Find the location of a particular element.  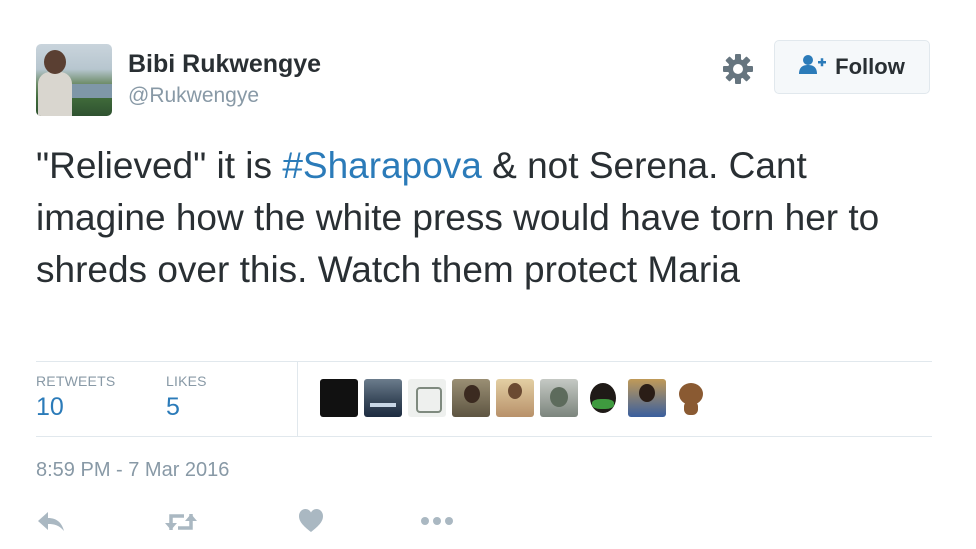

avatar-person-head is located at coordinates (55, 62).